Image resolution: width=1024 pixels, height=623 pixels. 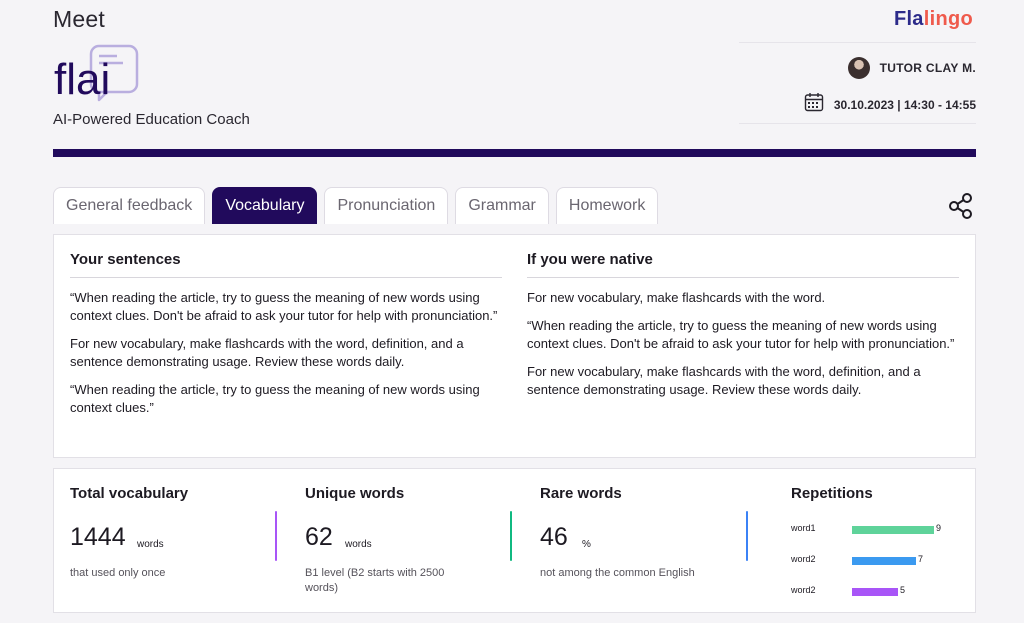 I want to click on stat-divider-purple, so click(x=276, y=536).